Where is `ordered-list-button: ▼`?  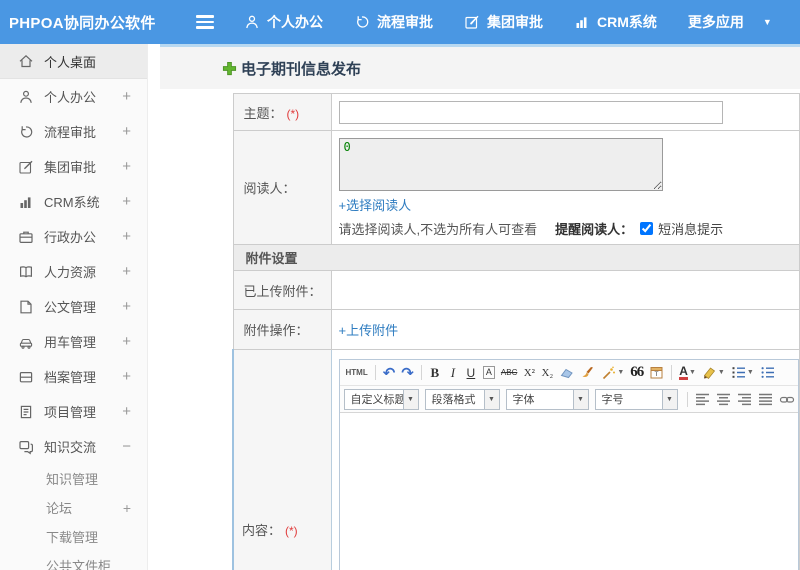 ordered-list-button: ▼ is located at coordinates (742, 372).